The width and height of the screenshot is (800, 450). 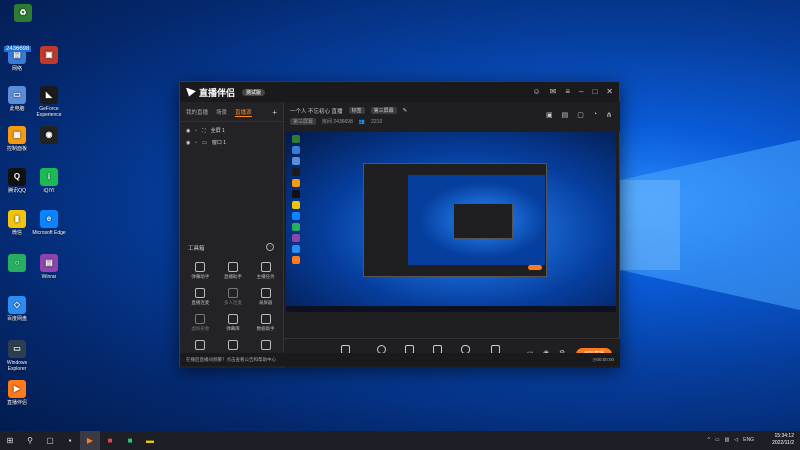 I want to click on desktop-icon-label: Microsoft Edge, so click(x=49, y=233).